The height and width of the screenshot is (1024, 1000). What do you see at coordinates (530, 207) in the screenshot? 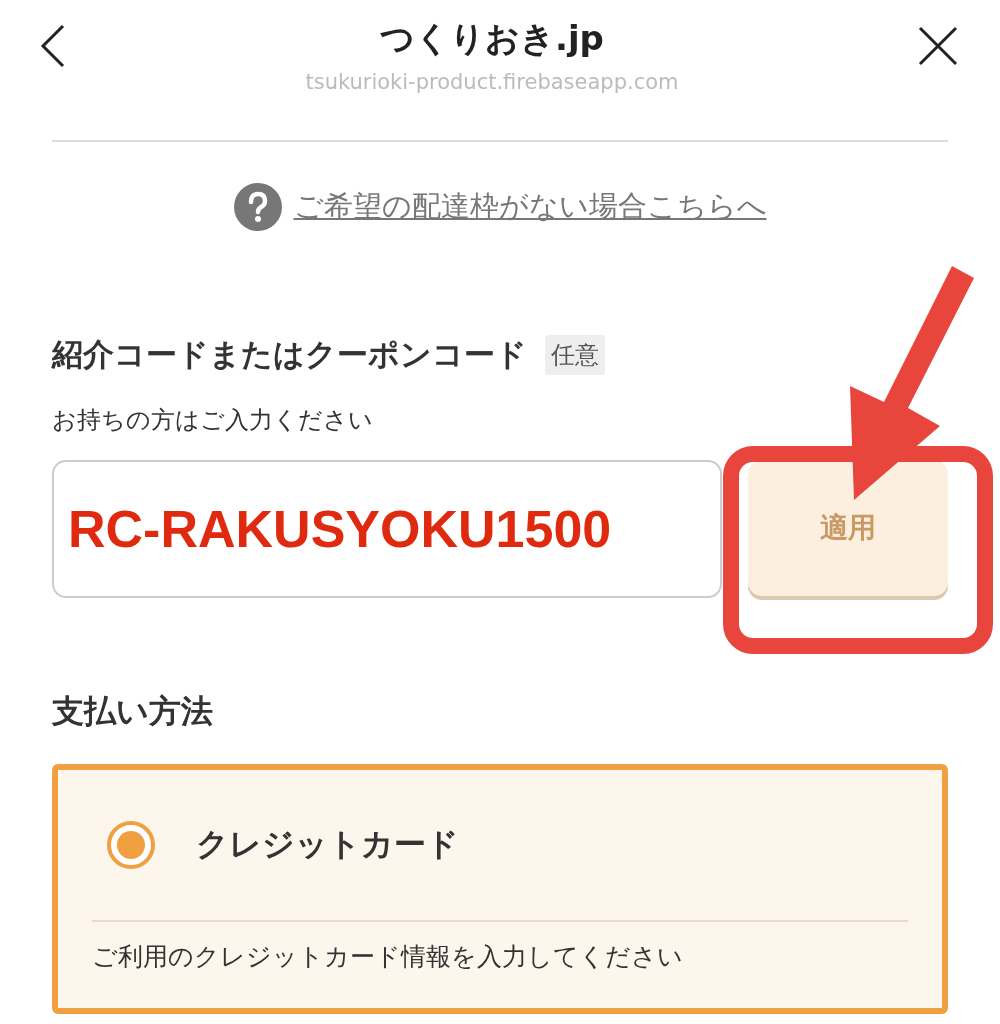
I see `help-link: ご希望の配達枠がない場合こちらへ` at bounding box center [530, 207].